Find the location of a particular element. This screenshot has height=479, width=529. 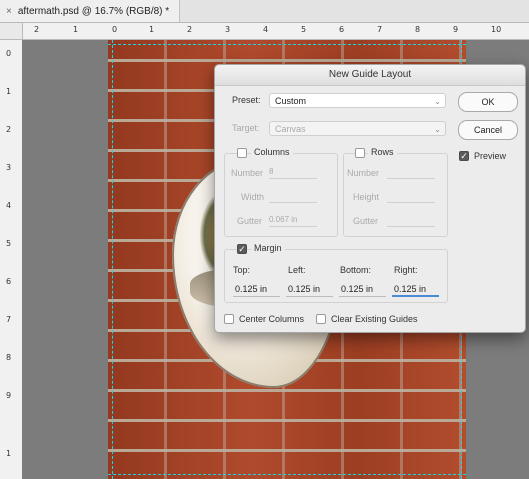

target-select: Canvas ⌄ is located at coordinates (357, 128).